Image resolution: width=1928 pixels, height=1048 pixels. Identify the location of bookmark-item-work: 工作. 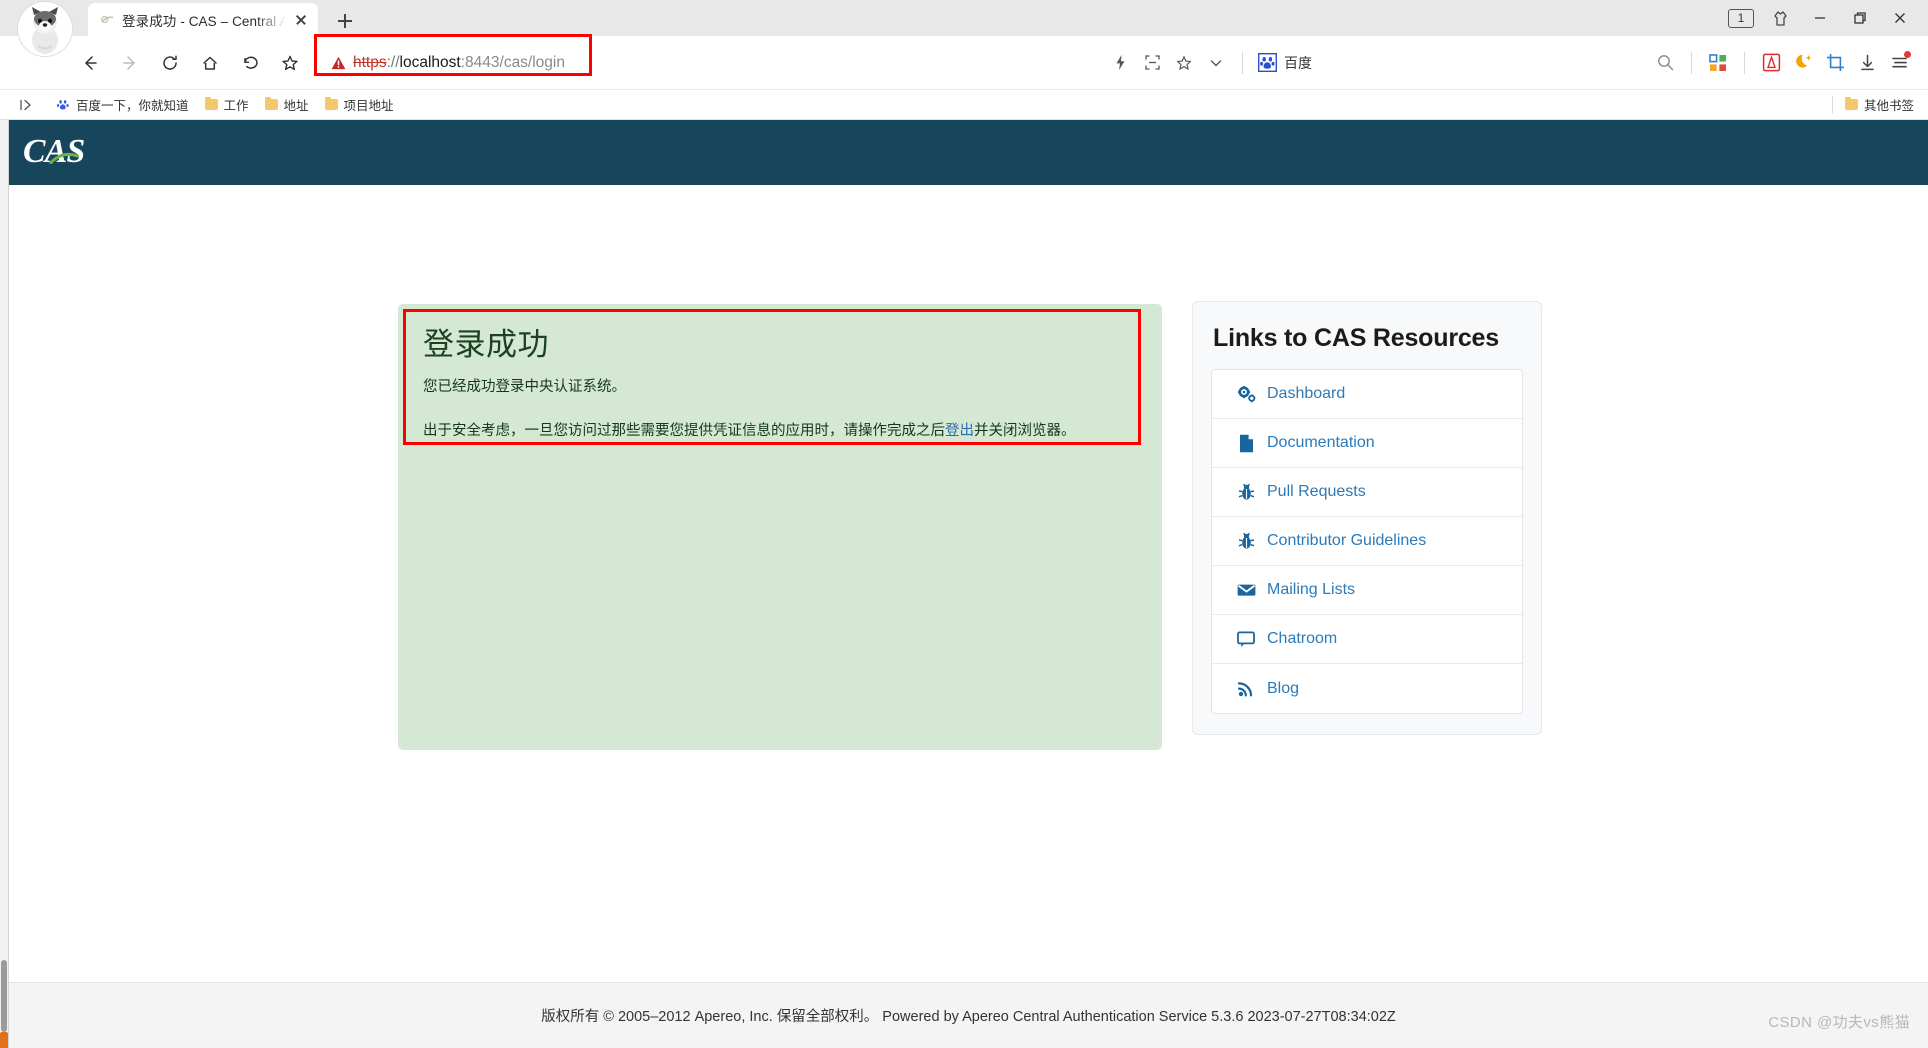
(226, 104).